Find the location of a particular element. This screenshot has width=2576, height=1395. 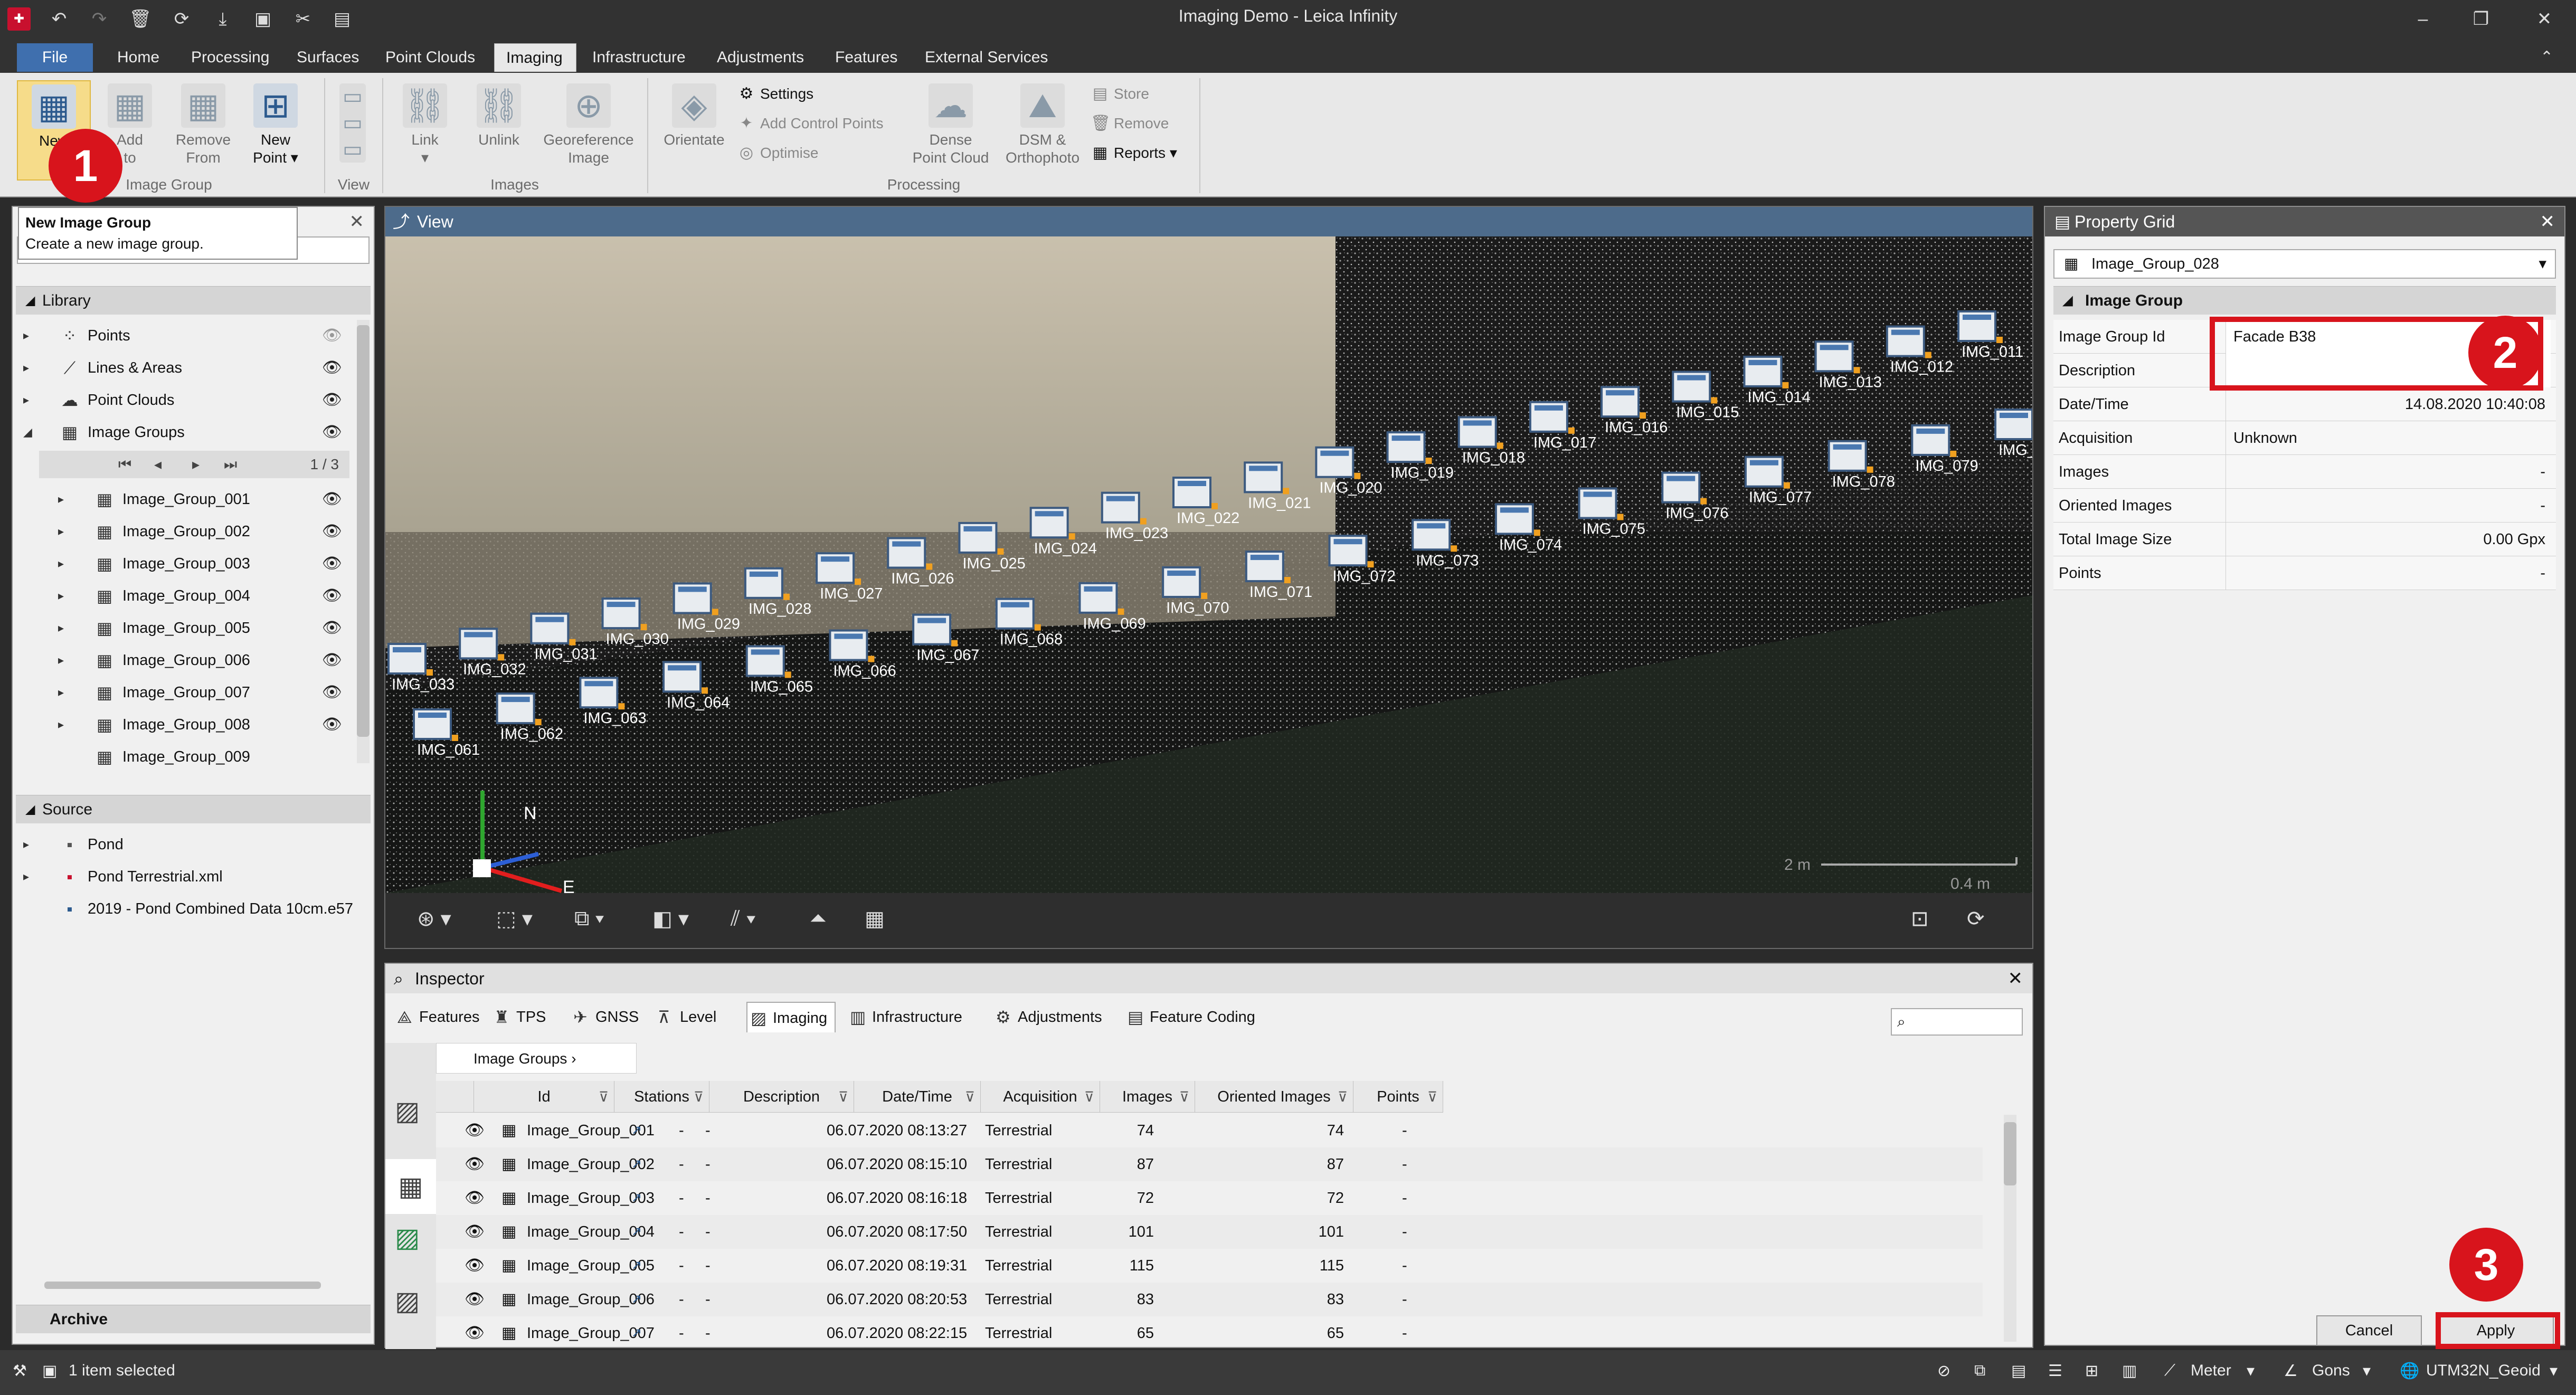

library-section-header: ◢ Library is located at coordinates (193, 300).